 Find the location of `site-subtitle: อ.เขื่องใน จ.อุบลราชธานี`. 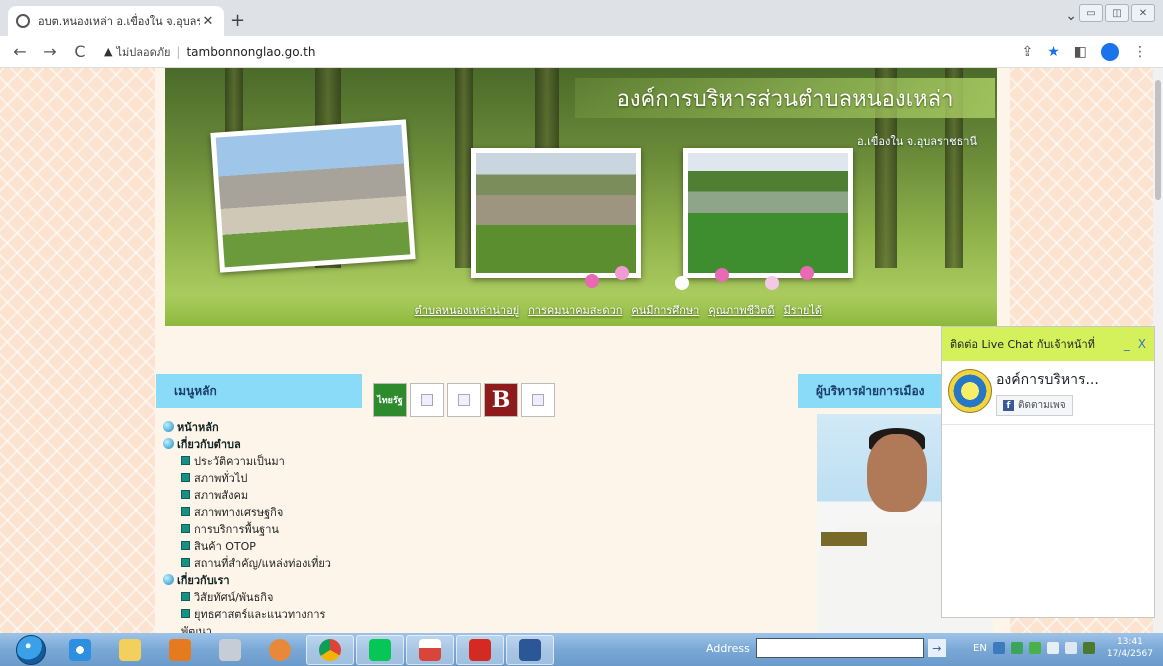

site-subtitle: อ.เขื่องใน จ.อุบลราชธานี is located at coordinates (917, 141).